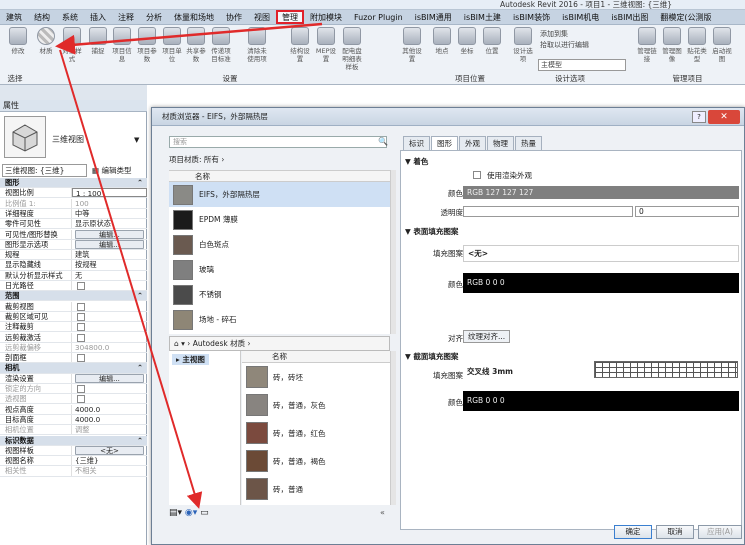  What do you see at coordinates (109, 223) in the screenshot?
I see `property-value: 显示原状态` at bounding box center [109, 223].